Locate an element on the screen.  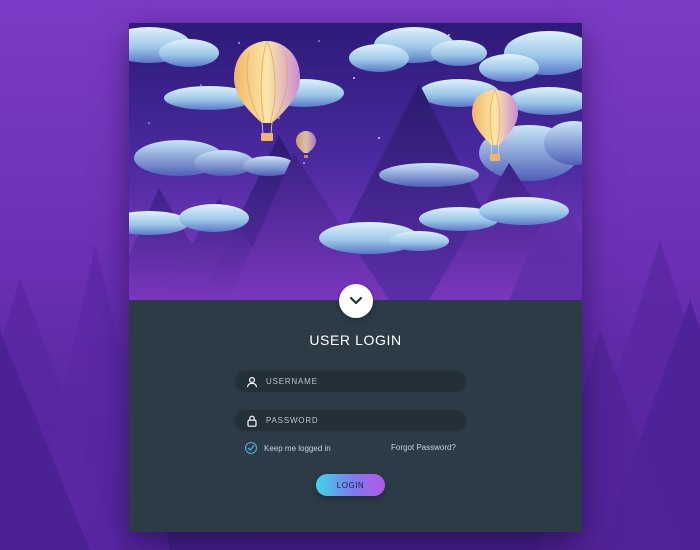
remember-me-label: Keep me logged in is located at coordinates (297, 448).